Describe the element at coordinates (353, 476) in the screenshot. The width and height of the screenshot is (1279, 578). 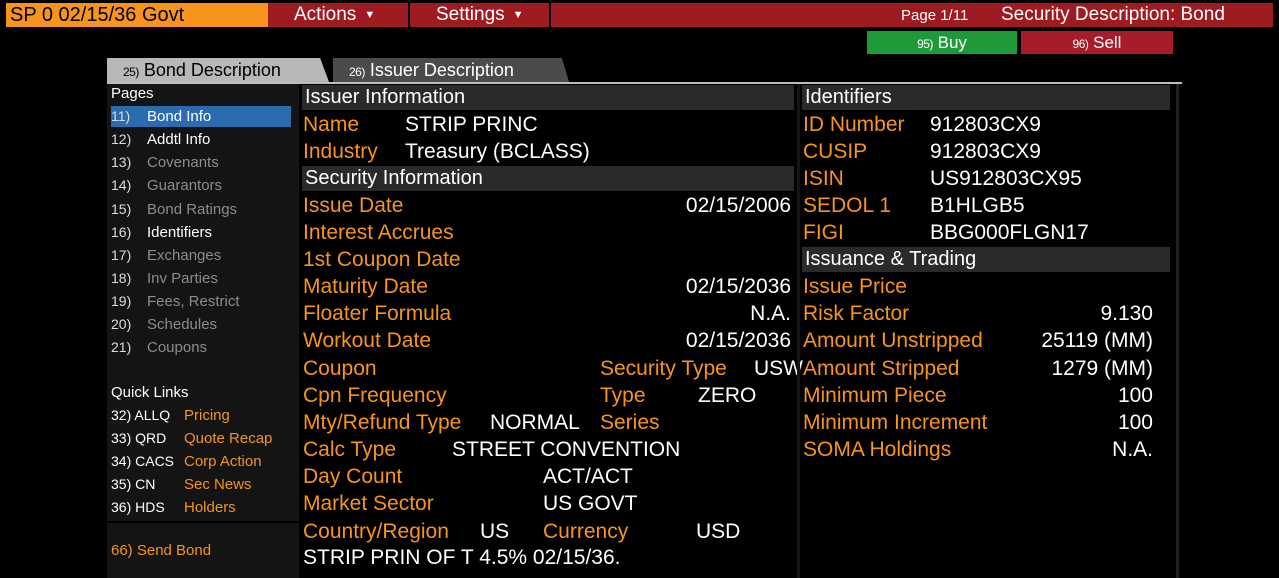
I see `day-count-label: Day Count` at that location.